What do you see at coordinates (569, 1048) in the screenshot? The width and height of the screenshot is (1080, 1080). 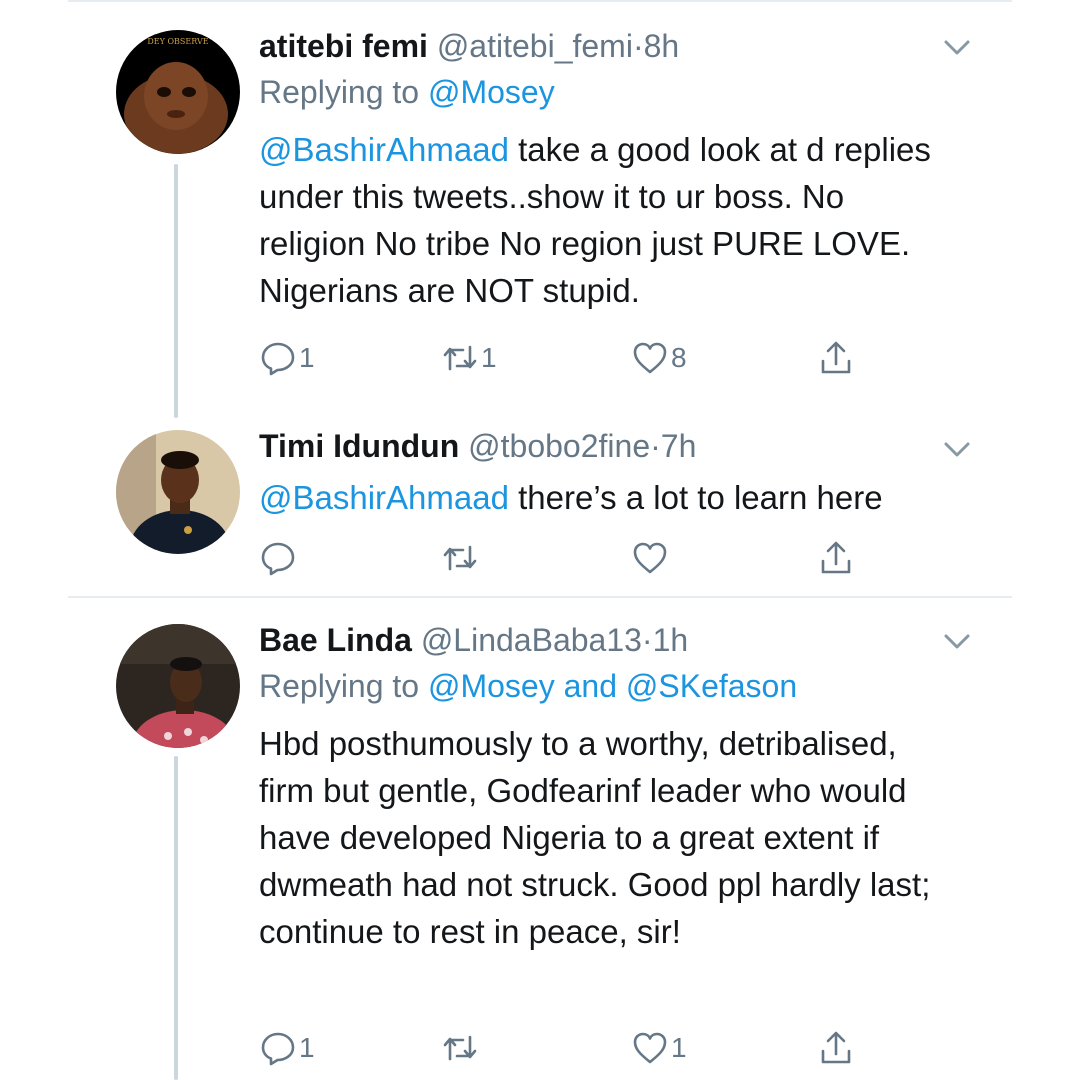 I see `tweet-actions: 1 1` at bounding box center [569, 1048].